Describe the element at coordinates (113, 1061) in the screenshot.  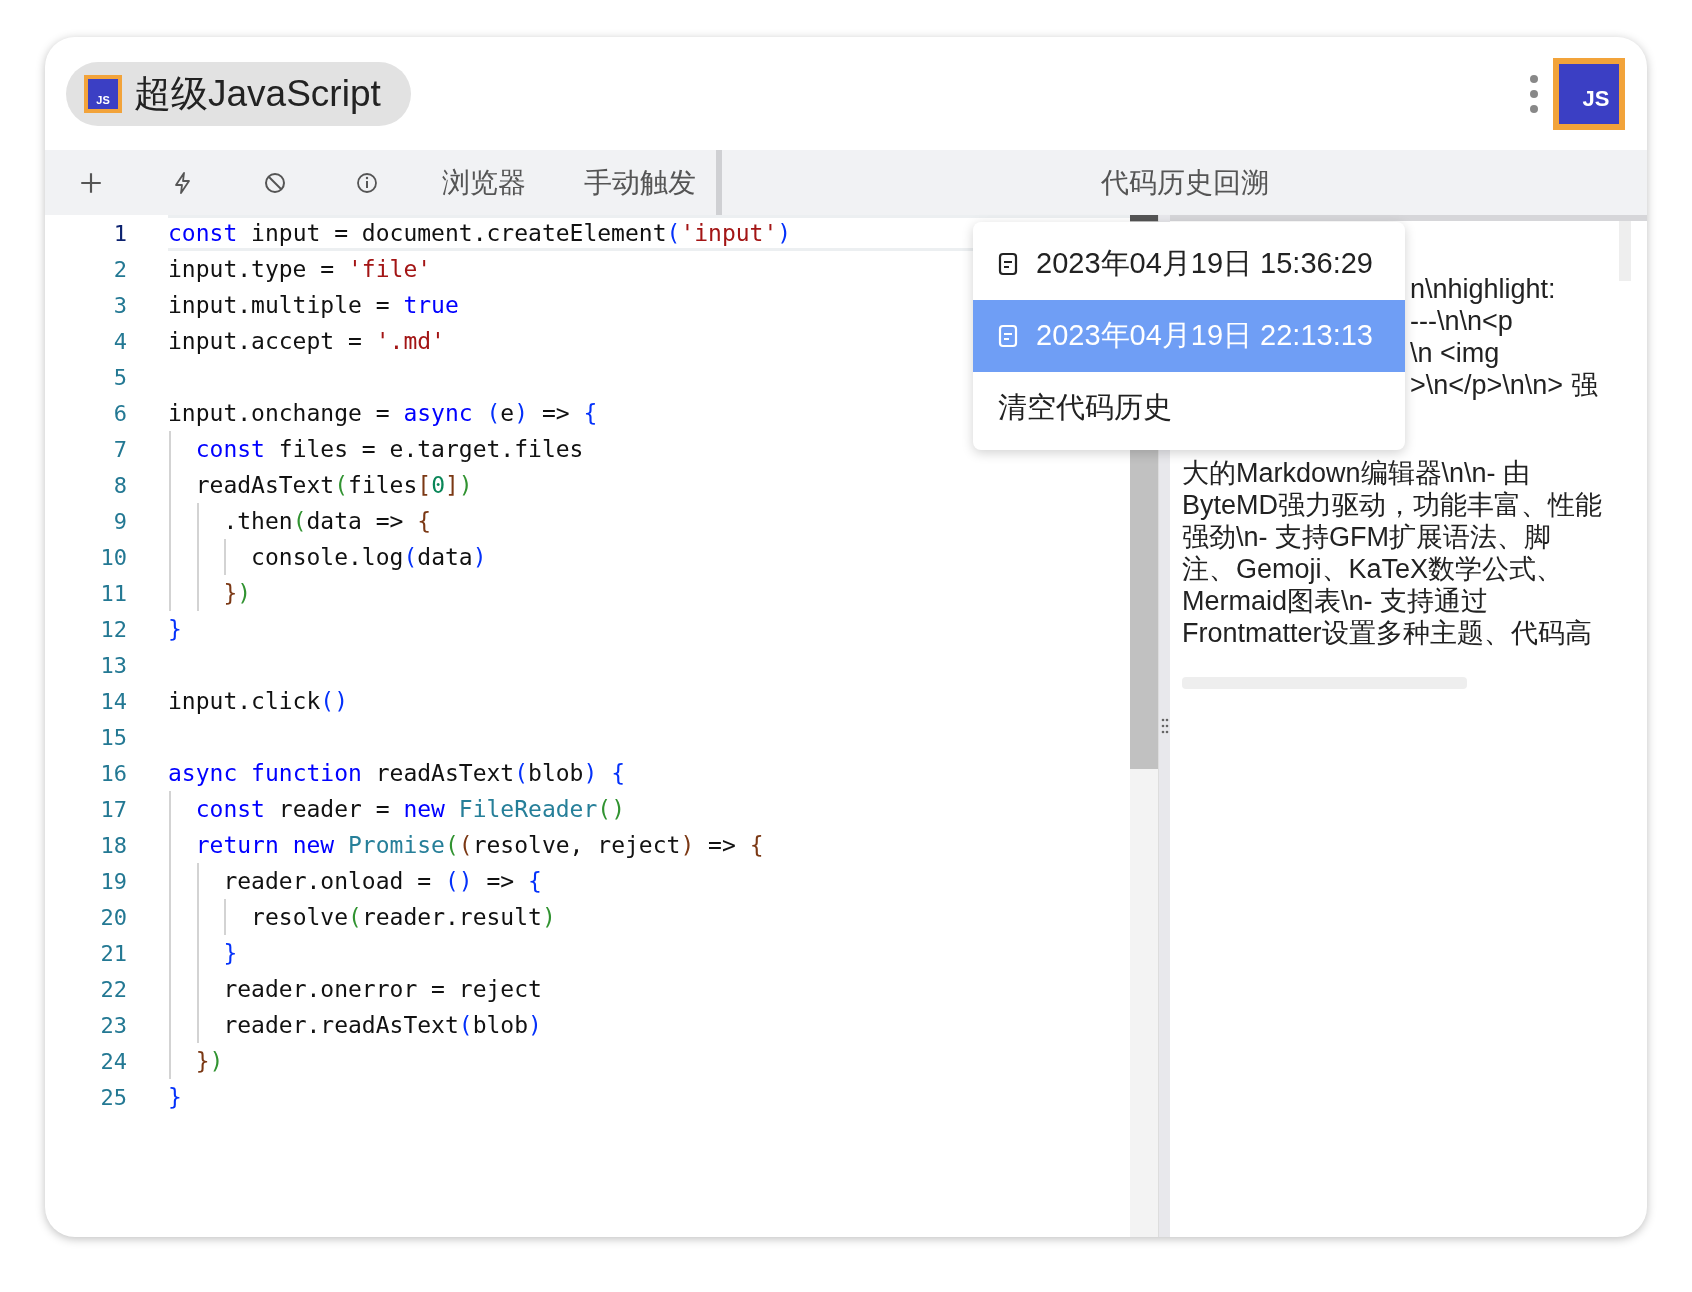
I see `line-number: 24` at that location.